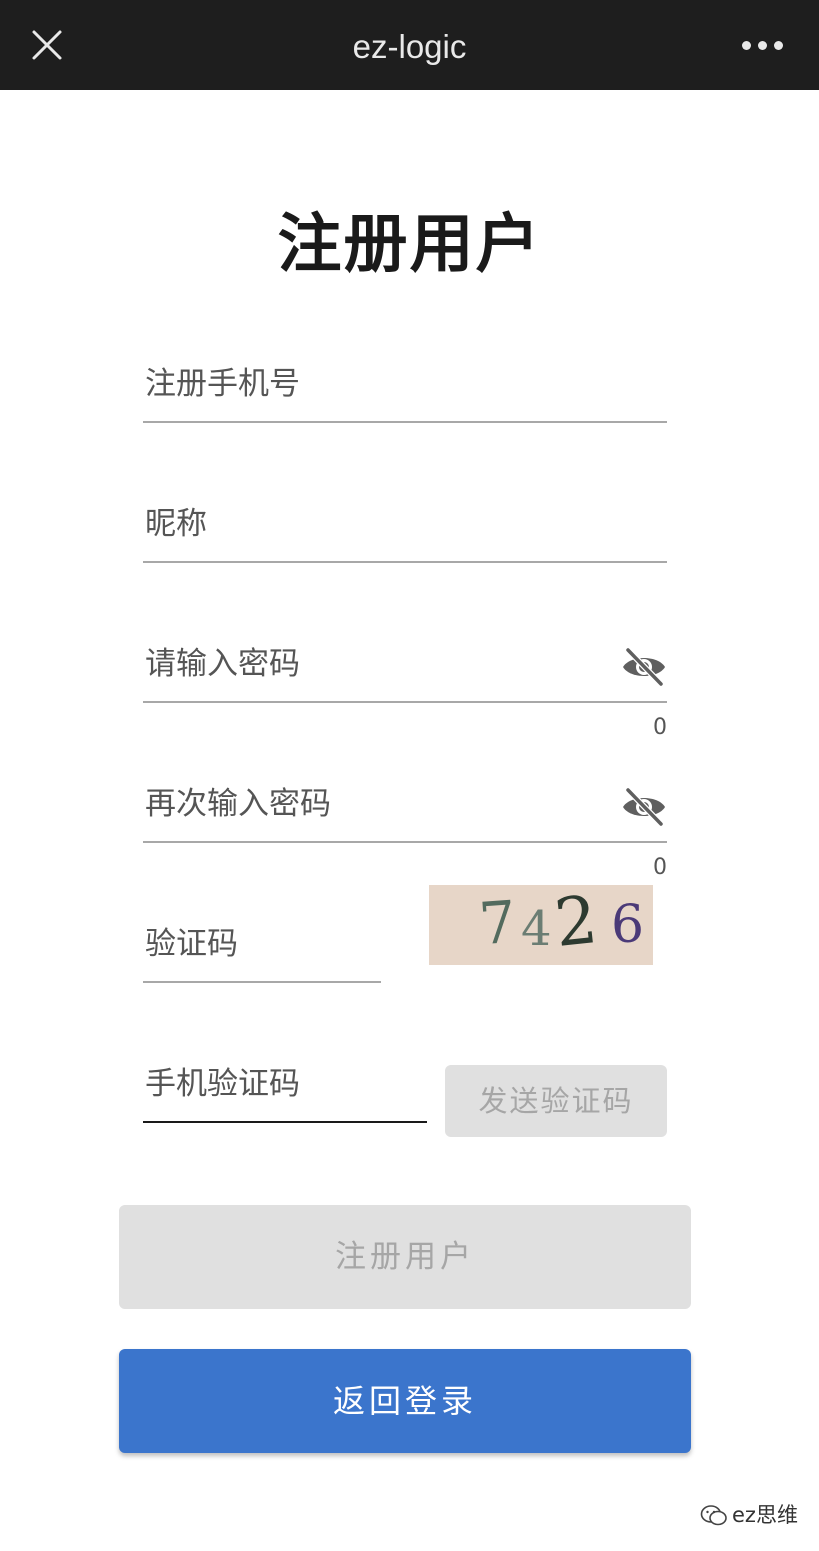 The width and height of the screenshot is (819, 1551). I want to click on captcha-digit: 7, so click(497, 923).